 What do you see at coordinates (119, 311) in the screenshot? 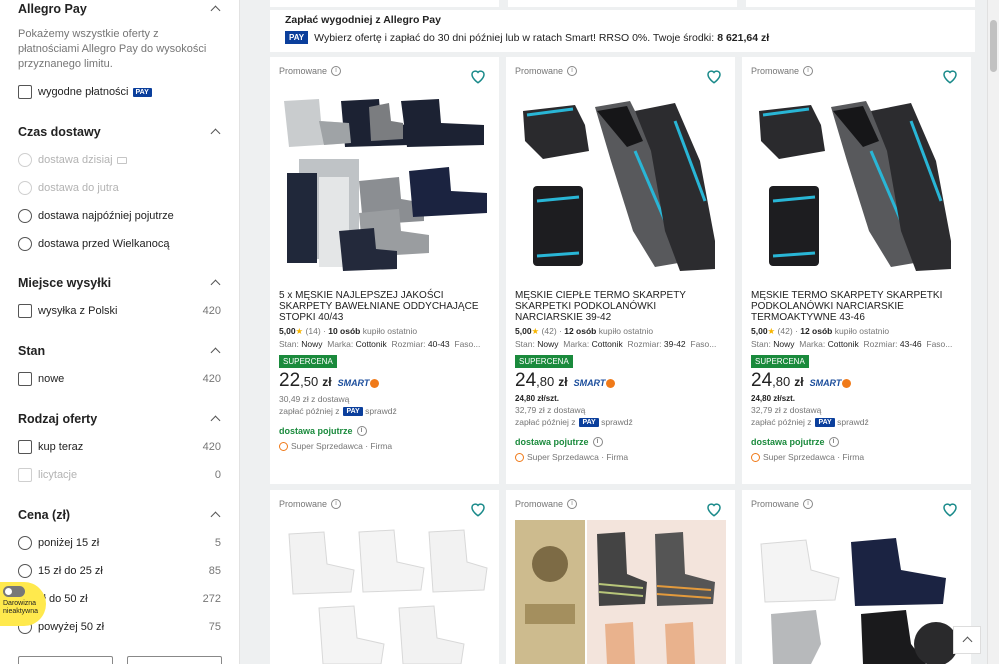
I see `filter-option-wysylka-z-polski: wysyłka z Polski 420` at bounding box center [119, 311].